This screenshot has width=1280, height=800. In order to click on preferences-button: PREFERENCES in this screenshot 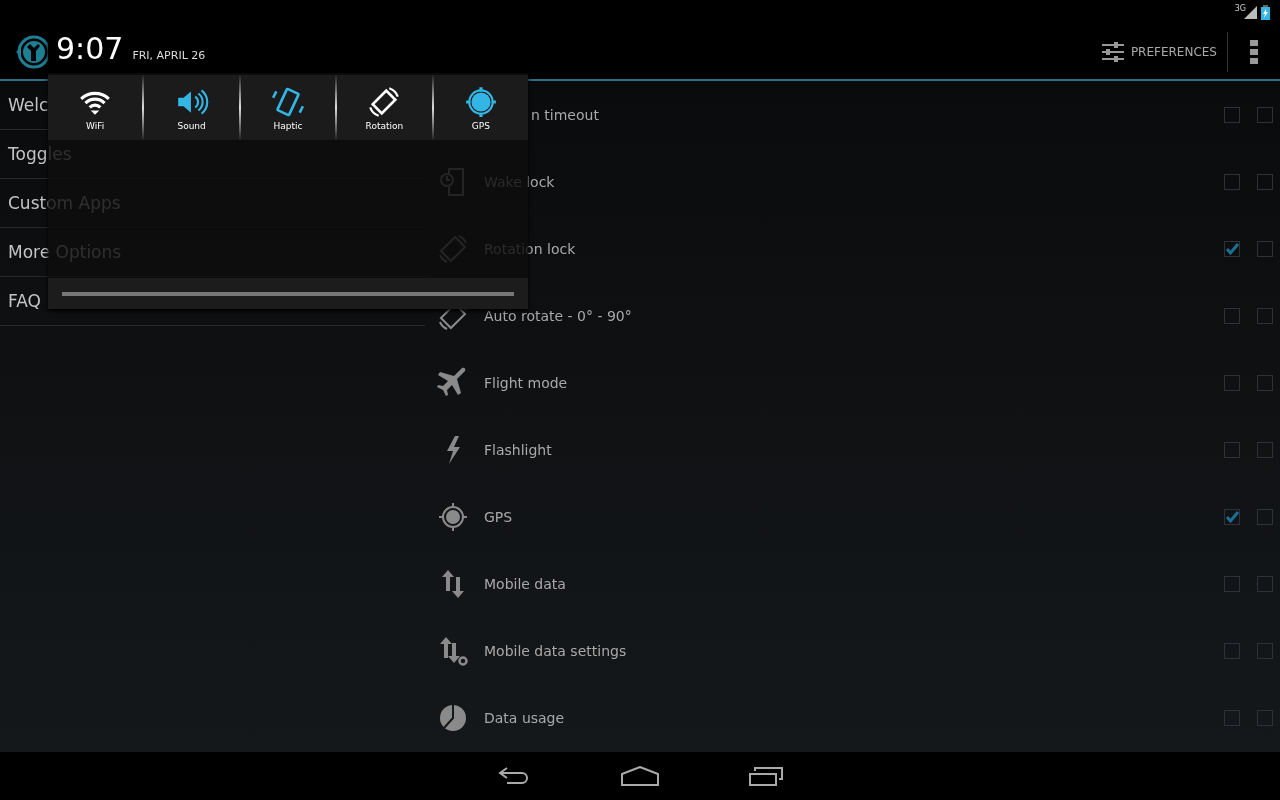, I will do `click(1159, 52)`.